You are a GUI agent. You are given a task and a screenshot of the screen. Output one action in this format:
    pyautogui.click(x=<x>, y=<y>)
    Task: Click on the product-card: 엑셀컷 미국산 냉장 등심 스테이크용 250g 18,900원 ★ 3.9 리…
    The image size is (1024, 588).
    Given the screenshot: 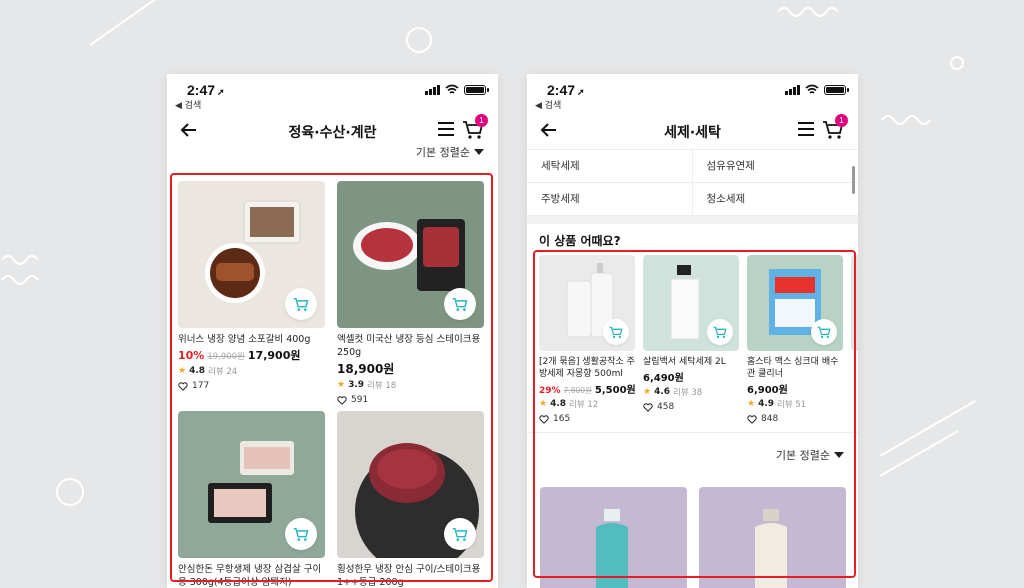 What is the action you would take?
    pyautogui.click(x=410, y=293)
    